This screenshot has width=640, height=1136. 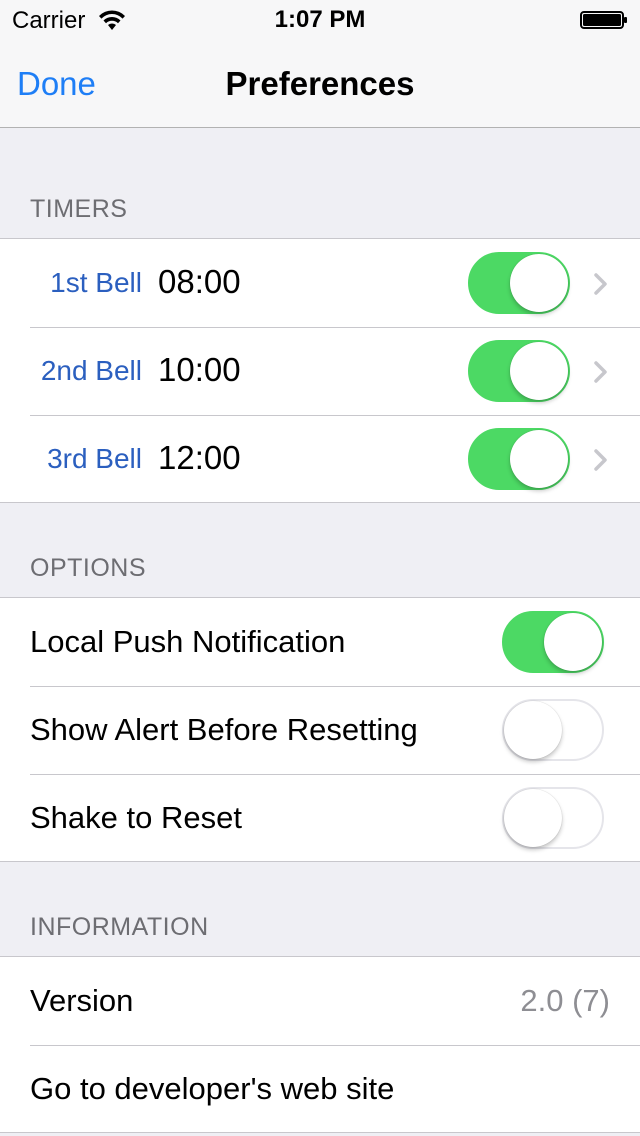 I want to click on option-row-show-alert: Show Alert Before Resetting, so click(x=320, y=730).